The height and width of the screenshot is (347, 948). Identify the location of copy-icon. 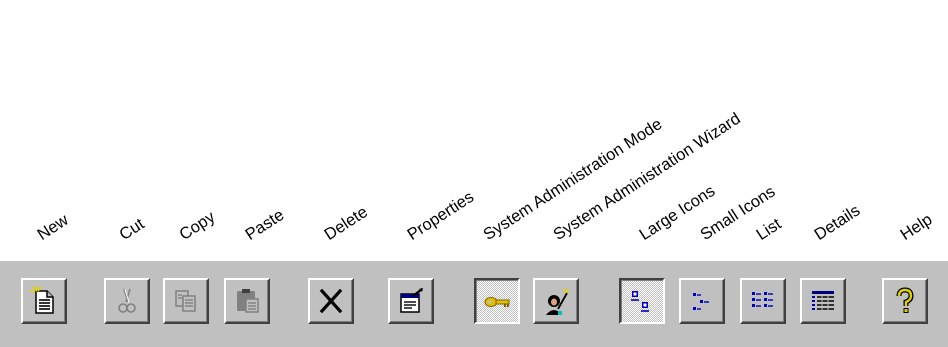
(185, 301).